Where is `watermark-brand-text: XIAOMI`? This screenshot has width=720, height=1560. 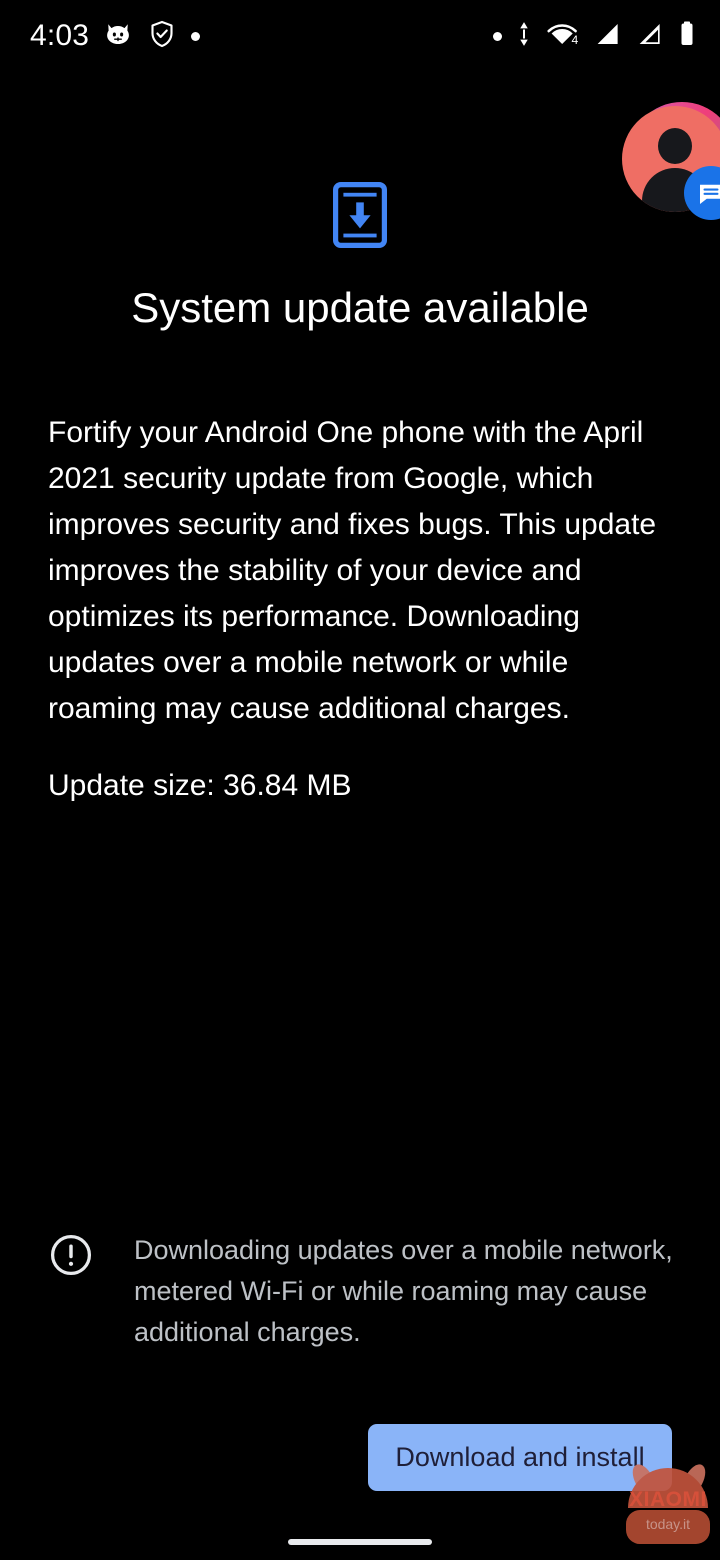 watermark-brand-text: XIAOMI is located at coordinates (668, 1499).